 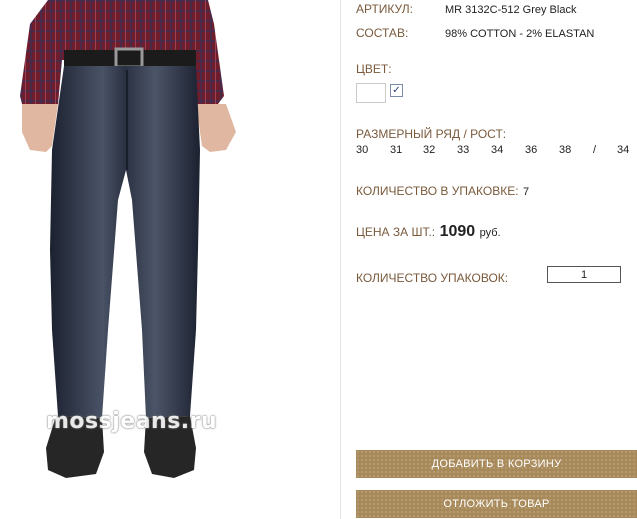 What do you see at coordinates (437, 191) in the screenshot?
I see `pack-label: КОЛИЧЕСТВО В УПАКОВКЕ:` at bounding box center [437, 191].